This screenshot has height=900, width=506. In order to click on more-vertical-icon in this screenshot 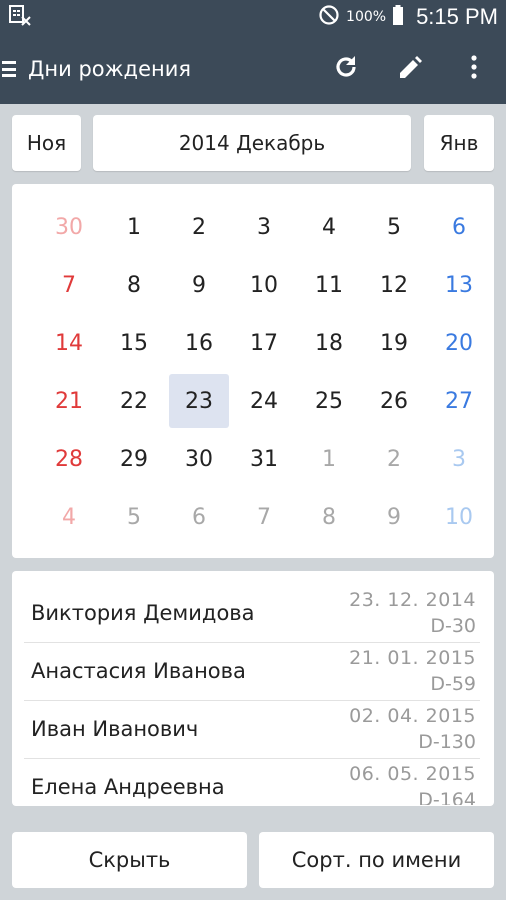, I will do `click(474, 69)`.